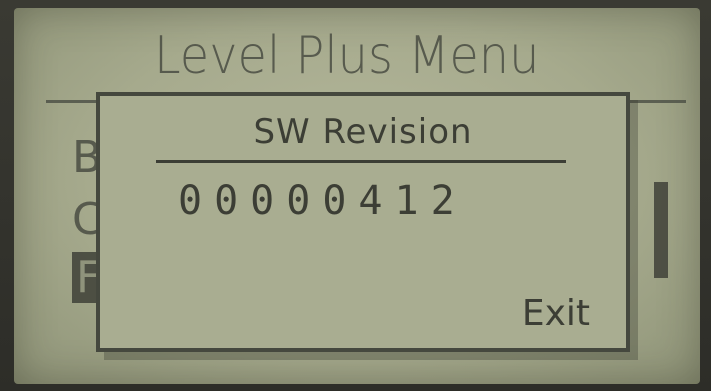 This screenshot has height=391, width=711. What do you see at coordinates (363, 132) in the screenshot?
I see `dialog-title: SW Revision` at bounding box center [363, 132].